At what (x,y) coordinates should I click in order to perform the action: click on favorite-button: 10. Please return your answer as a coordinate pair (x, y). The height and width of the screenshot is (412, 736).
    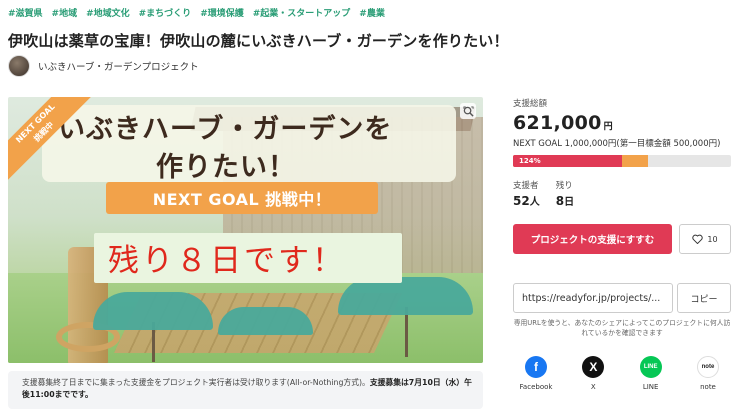
    Looking at the image, I should click on (705, 239).